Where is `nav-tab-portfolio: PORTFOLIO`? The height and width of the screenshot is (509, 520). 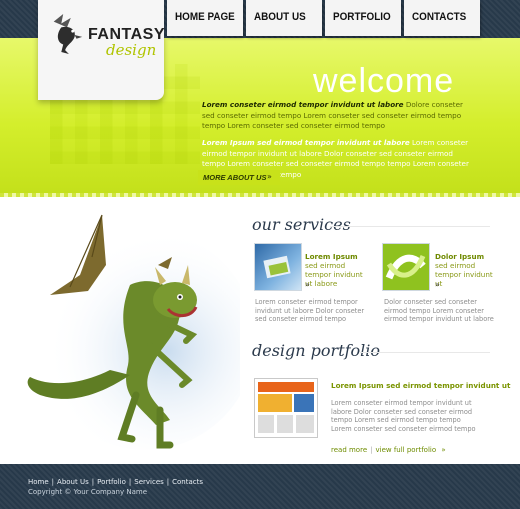 nav-tab-portfolio: PORTFOLIO is located at coordinates (363, 18).